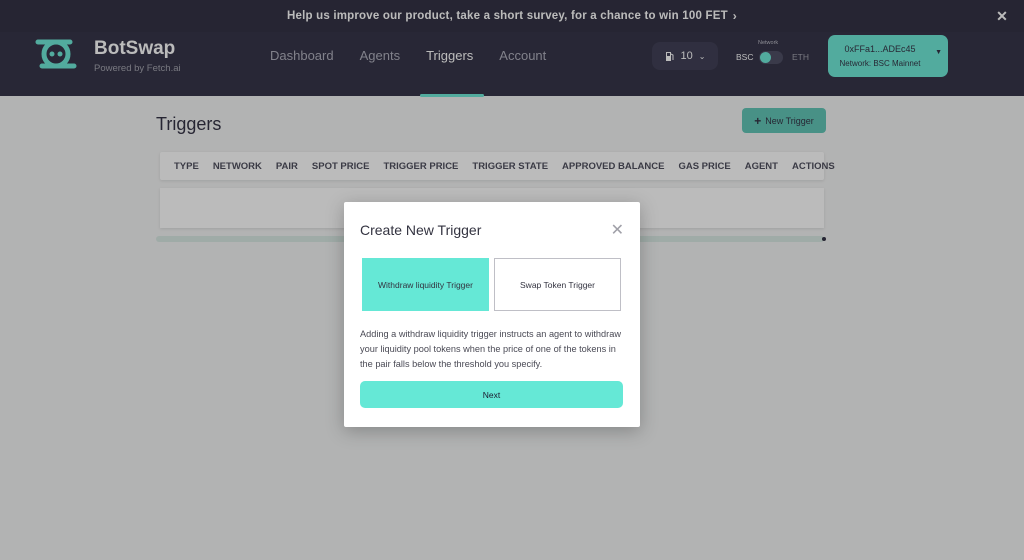  I want to click on withdraw-liquidity-option: Withdraw liquidity Trigger, so click(425, 284).